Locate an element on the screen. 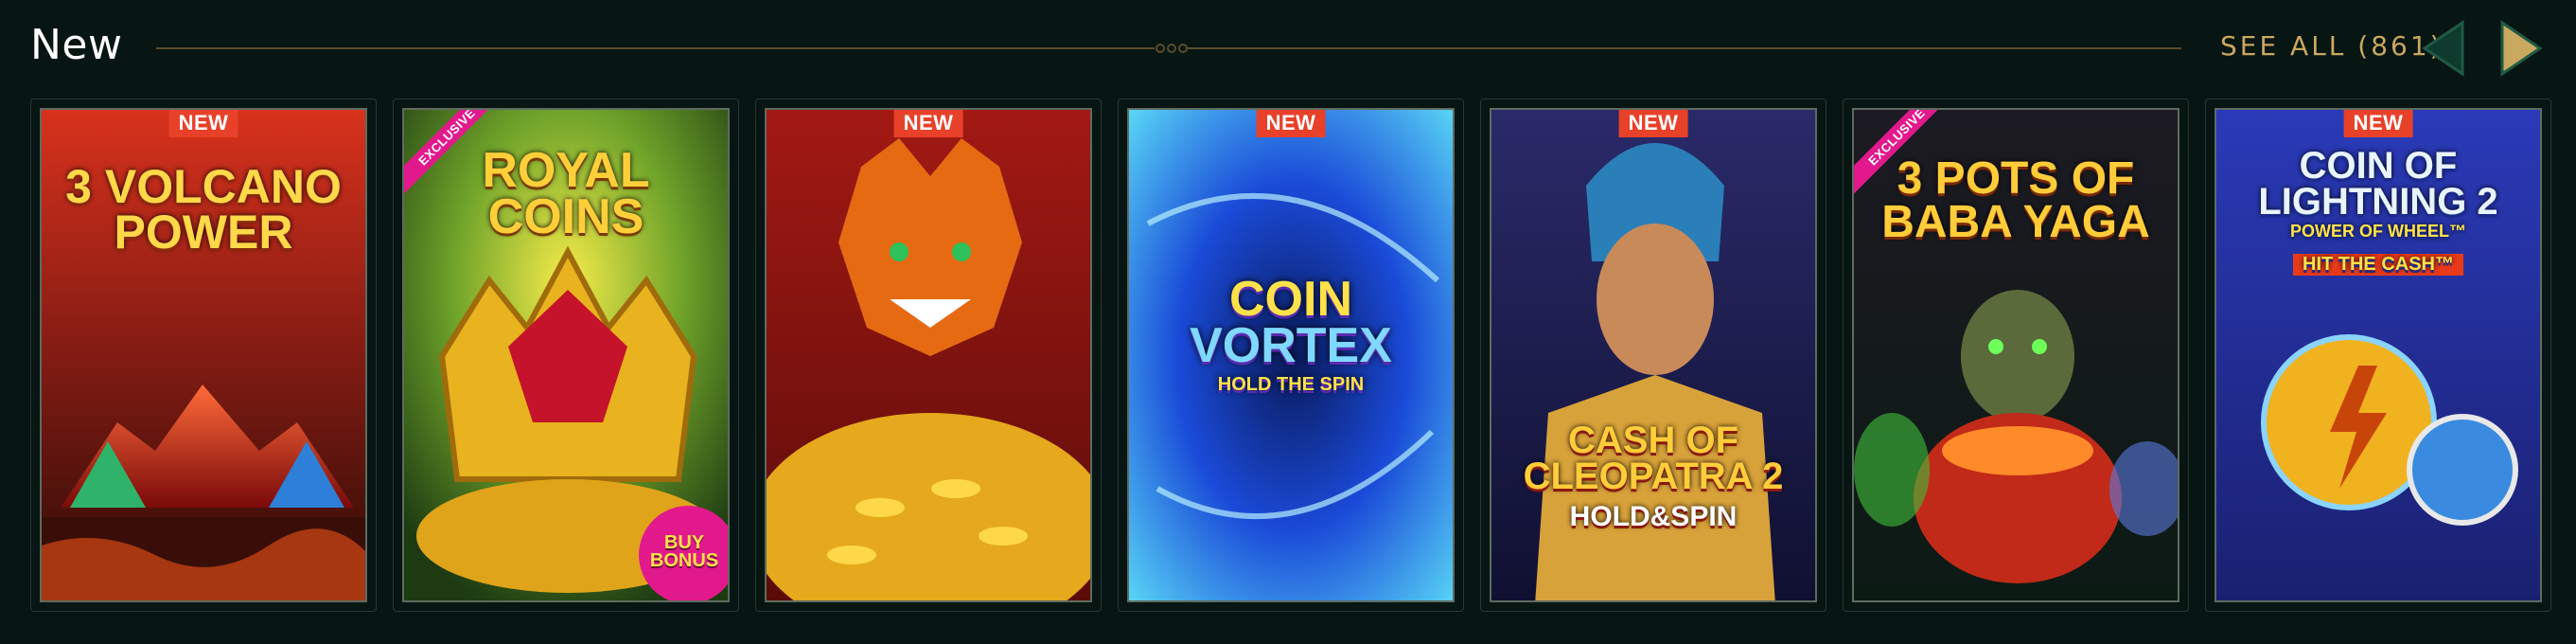  see-all-link: SEE ALL (861) is located at coordinates (2332, 46).